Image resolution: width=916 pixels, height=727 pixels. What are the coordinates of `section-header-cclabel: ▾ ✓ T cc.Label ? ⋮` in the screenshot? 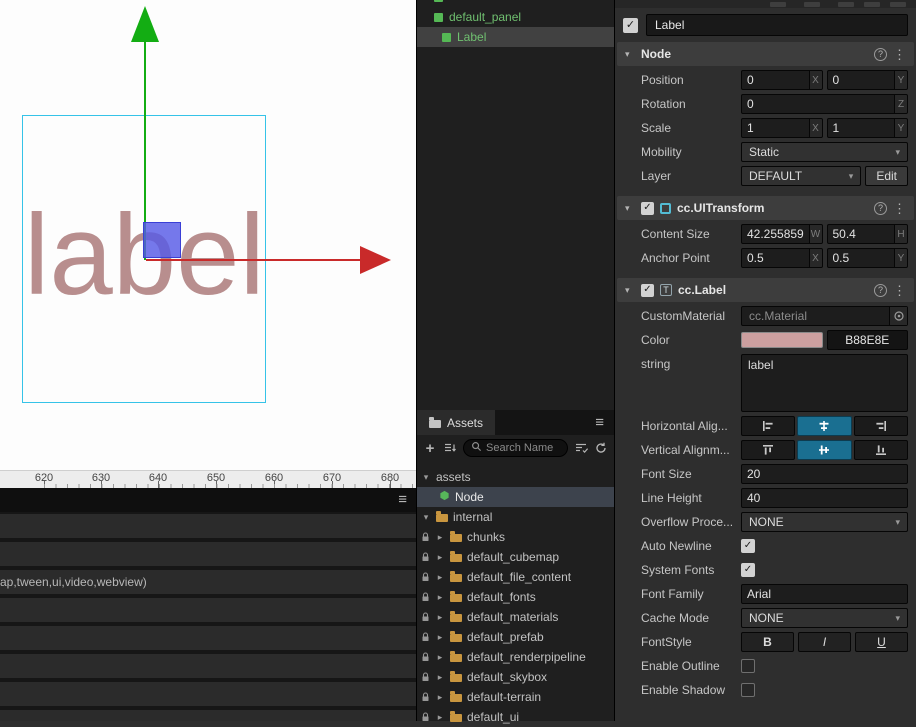 It's located at (765, 290).